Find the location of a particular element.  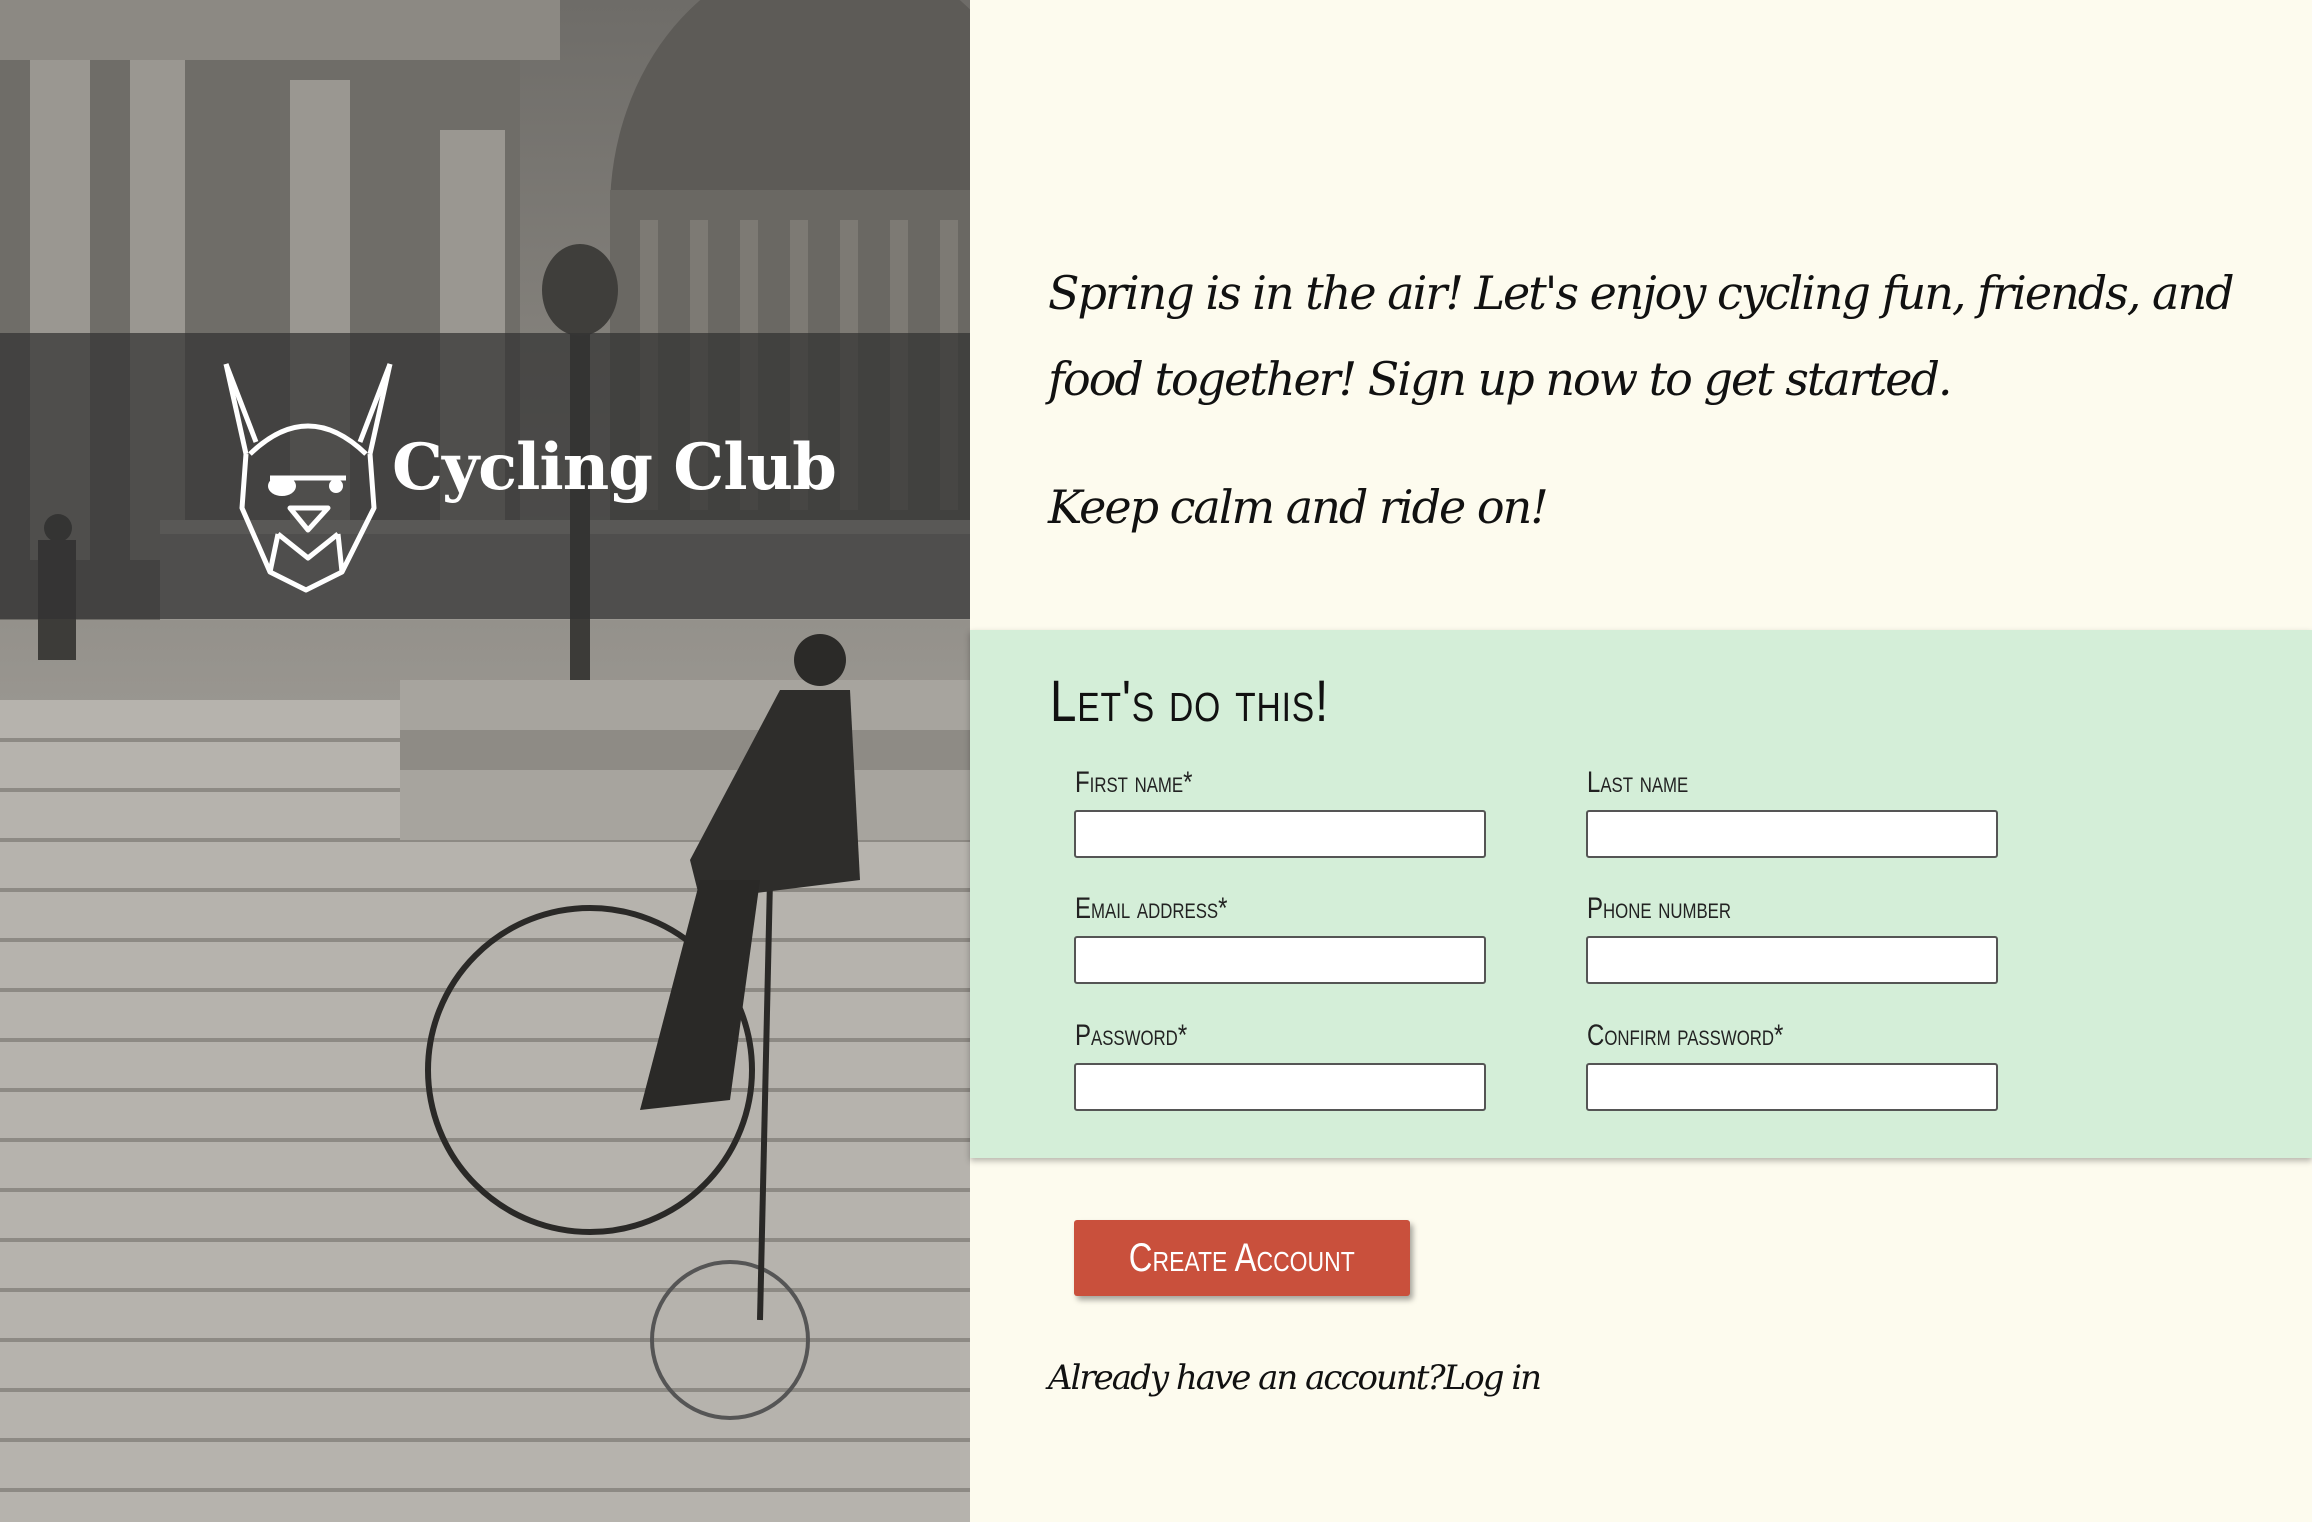

first-name-label: First name* is located at coordinates (1134, 782).